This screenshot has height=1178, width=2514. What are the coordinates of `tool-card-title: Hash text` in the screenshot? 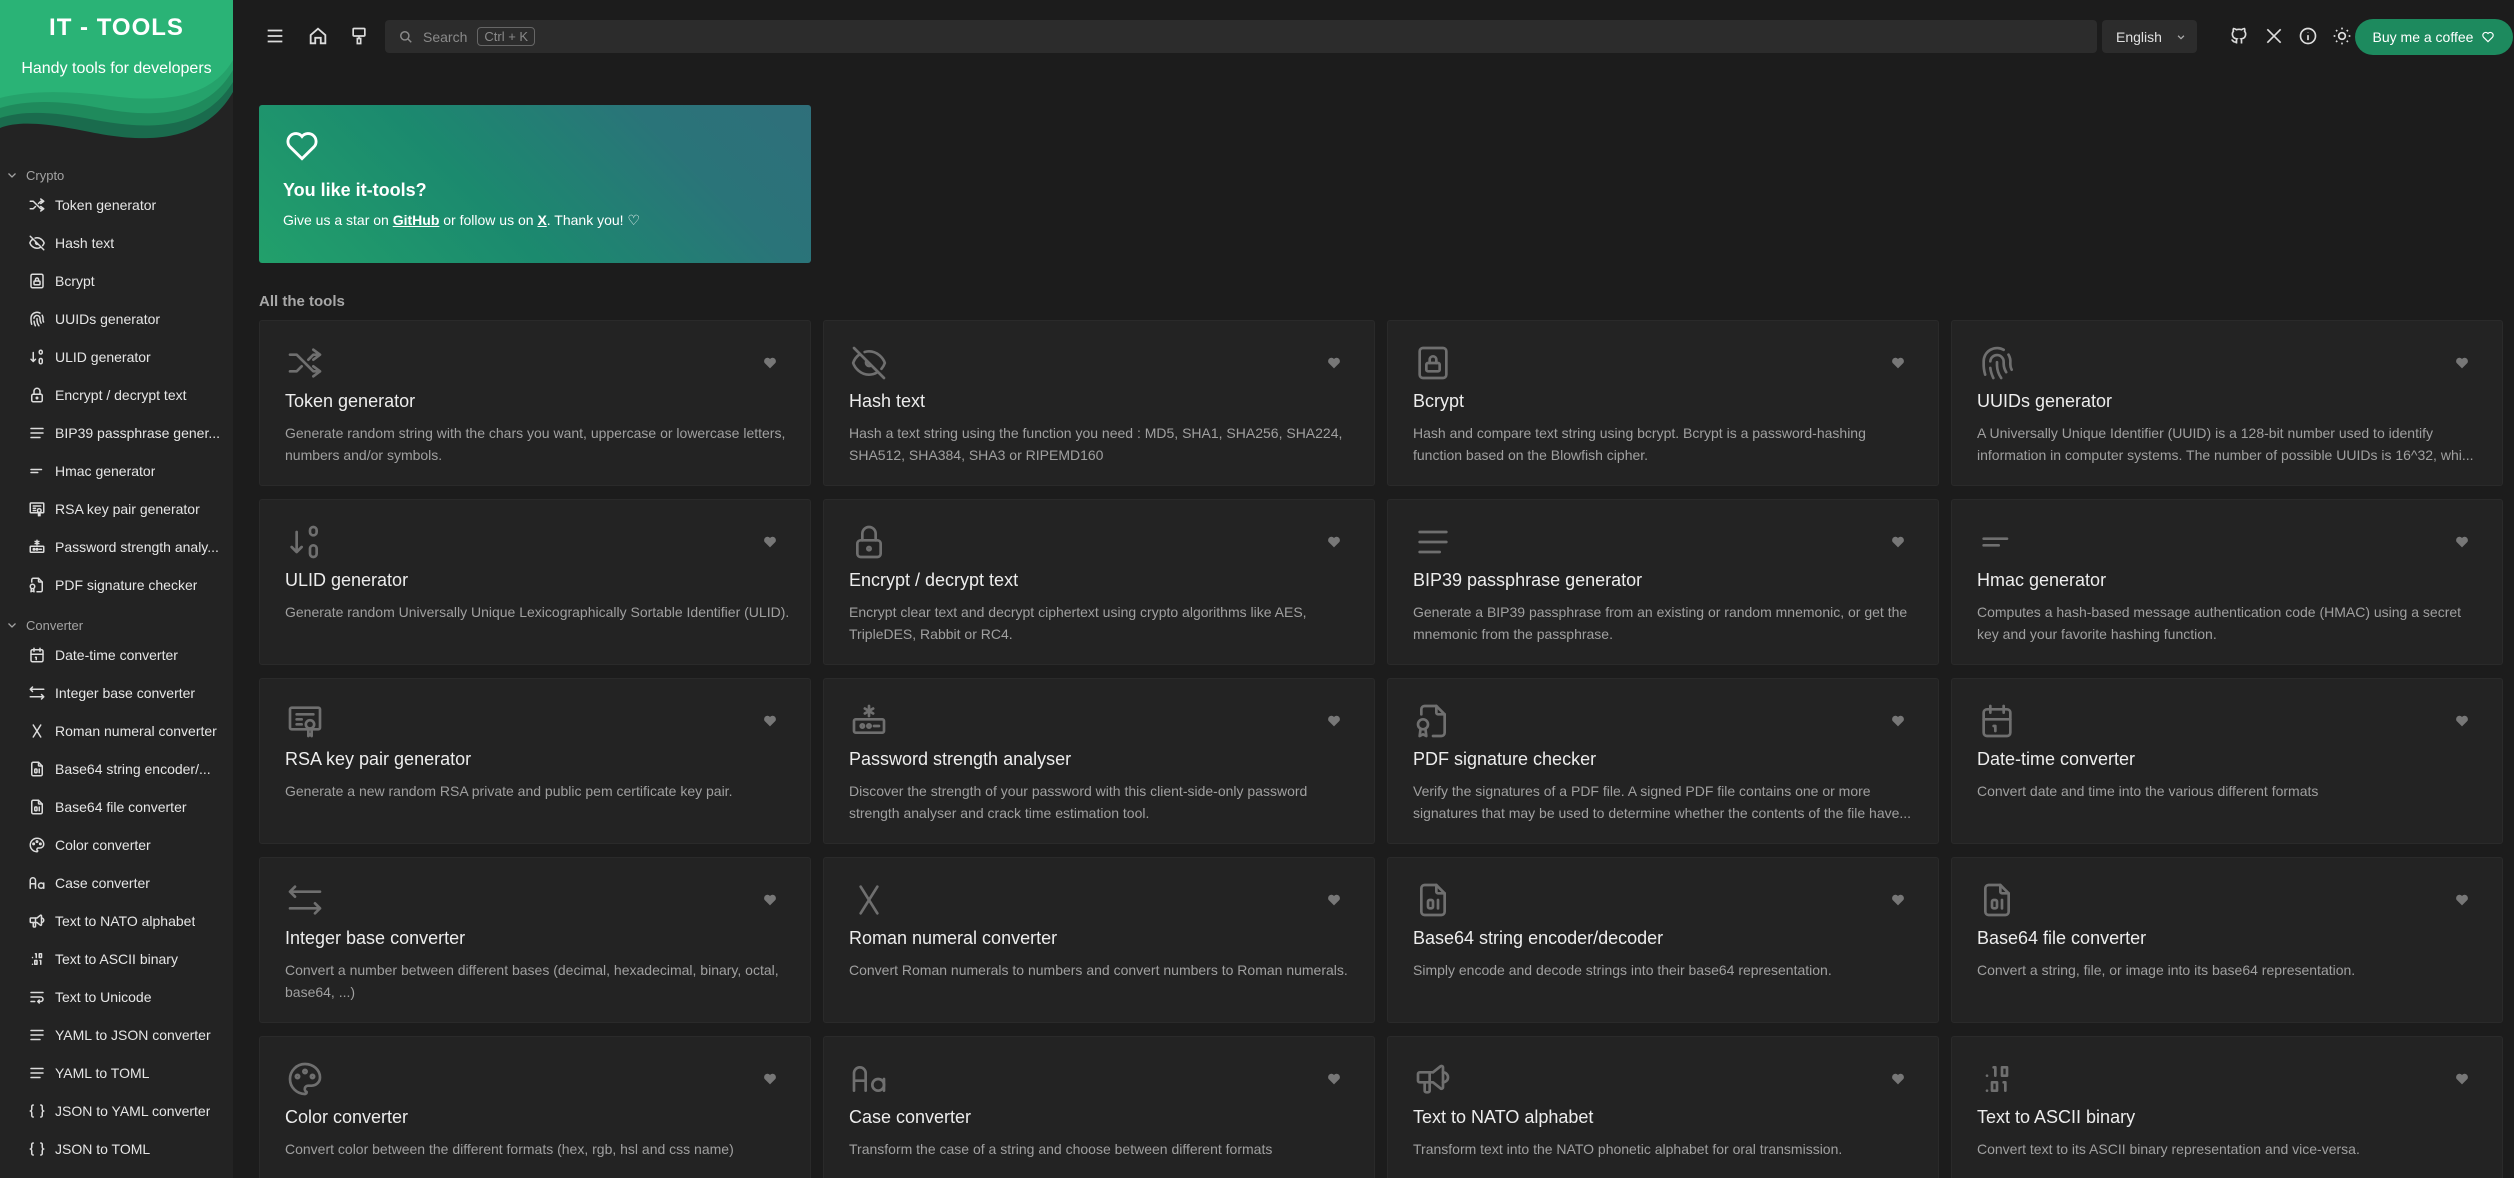 It's located at (887, 401).